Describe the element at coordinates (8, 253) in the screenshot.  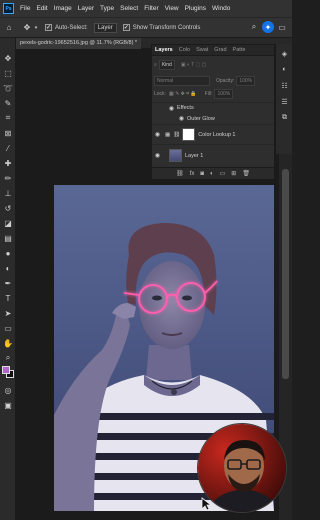
I see `blur-icon: ●` at that location.